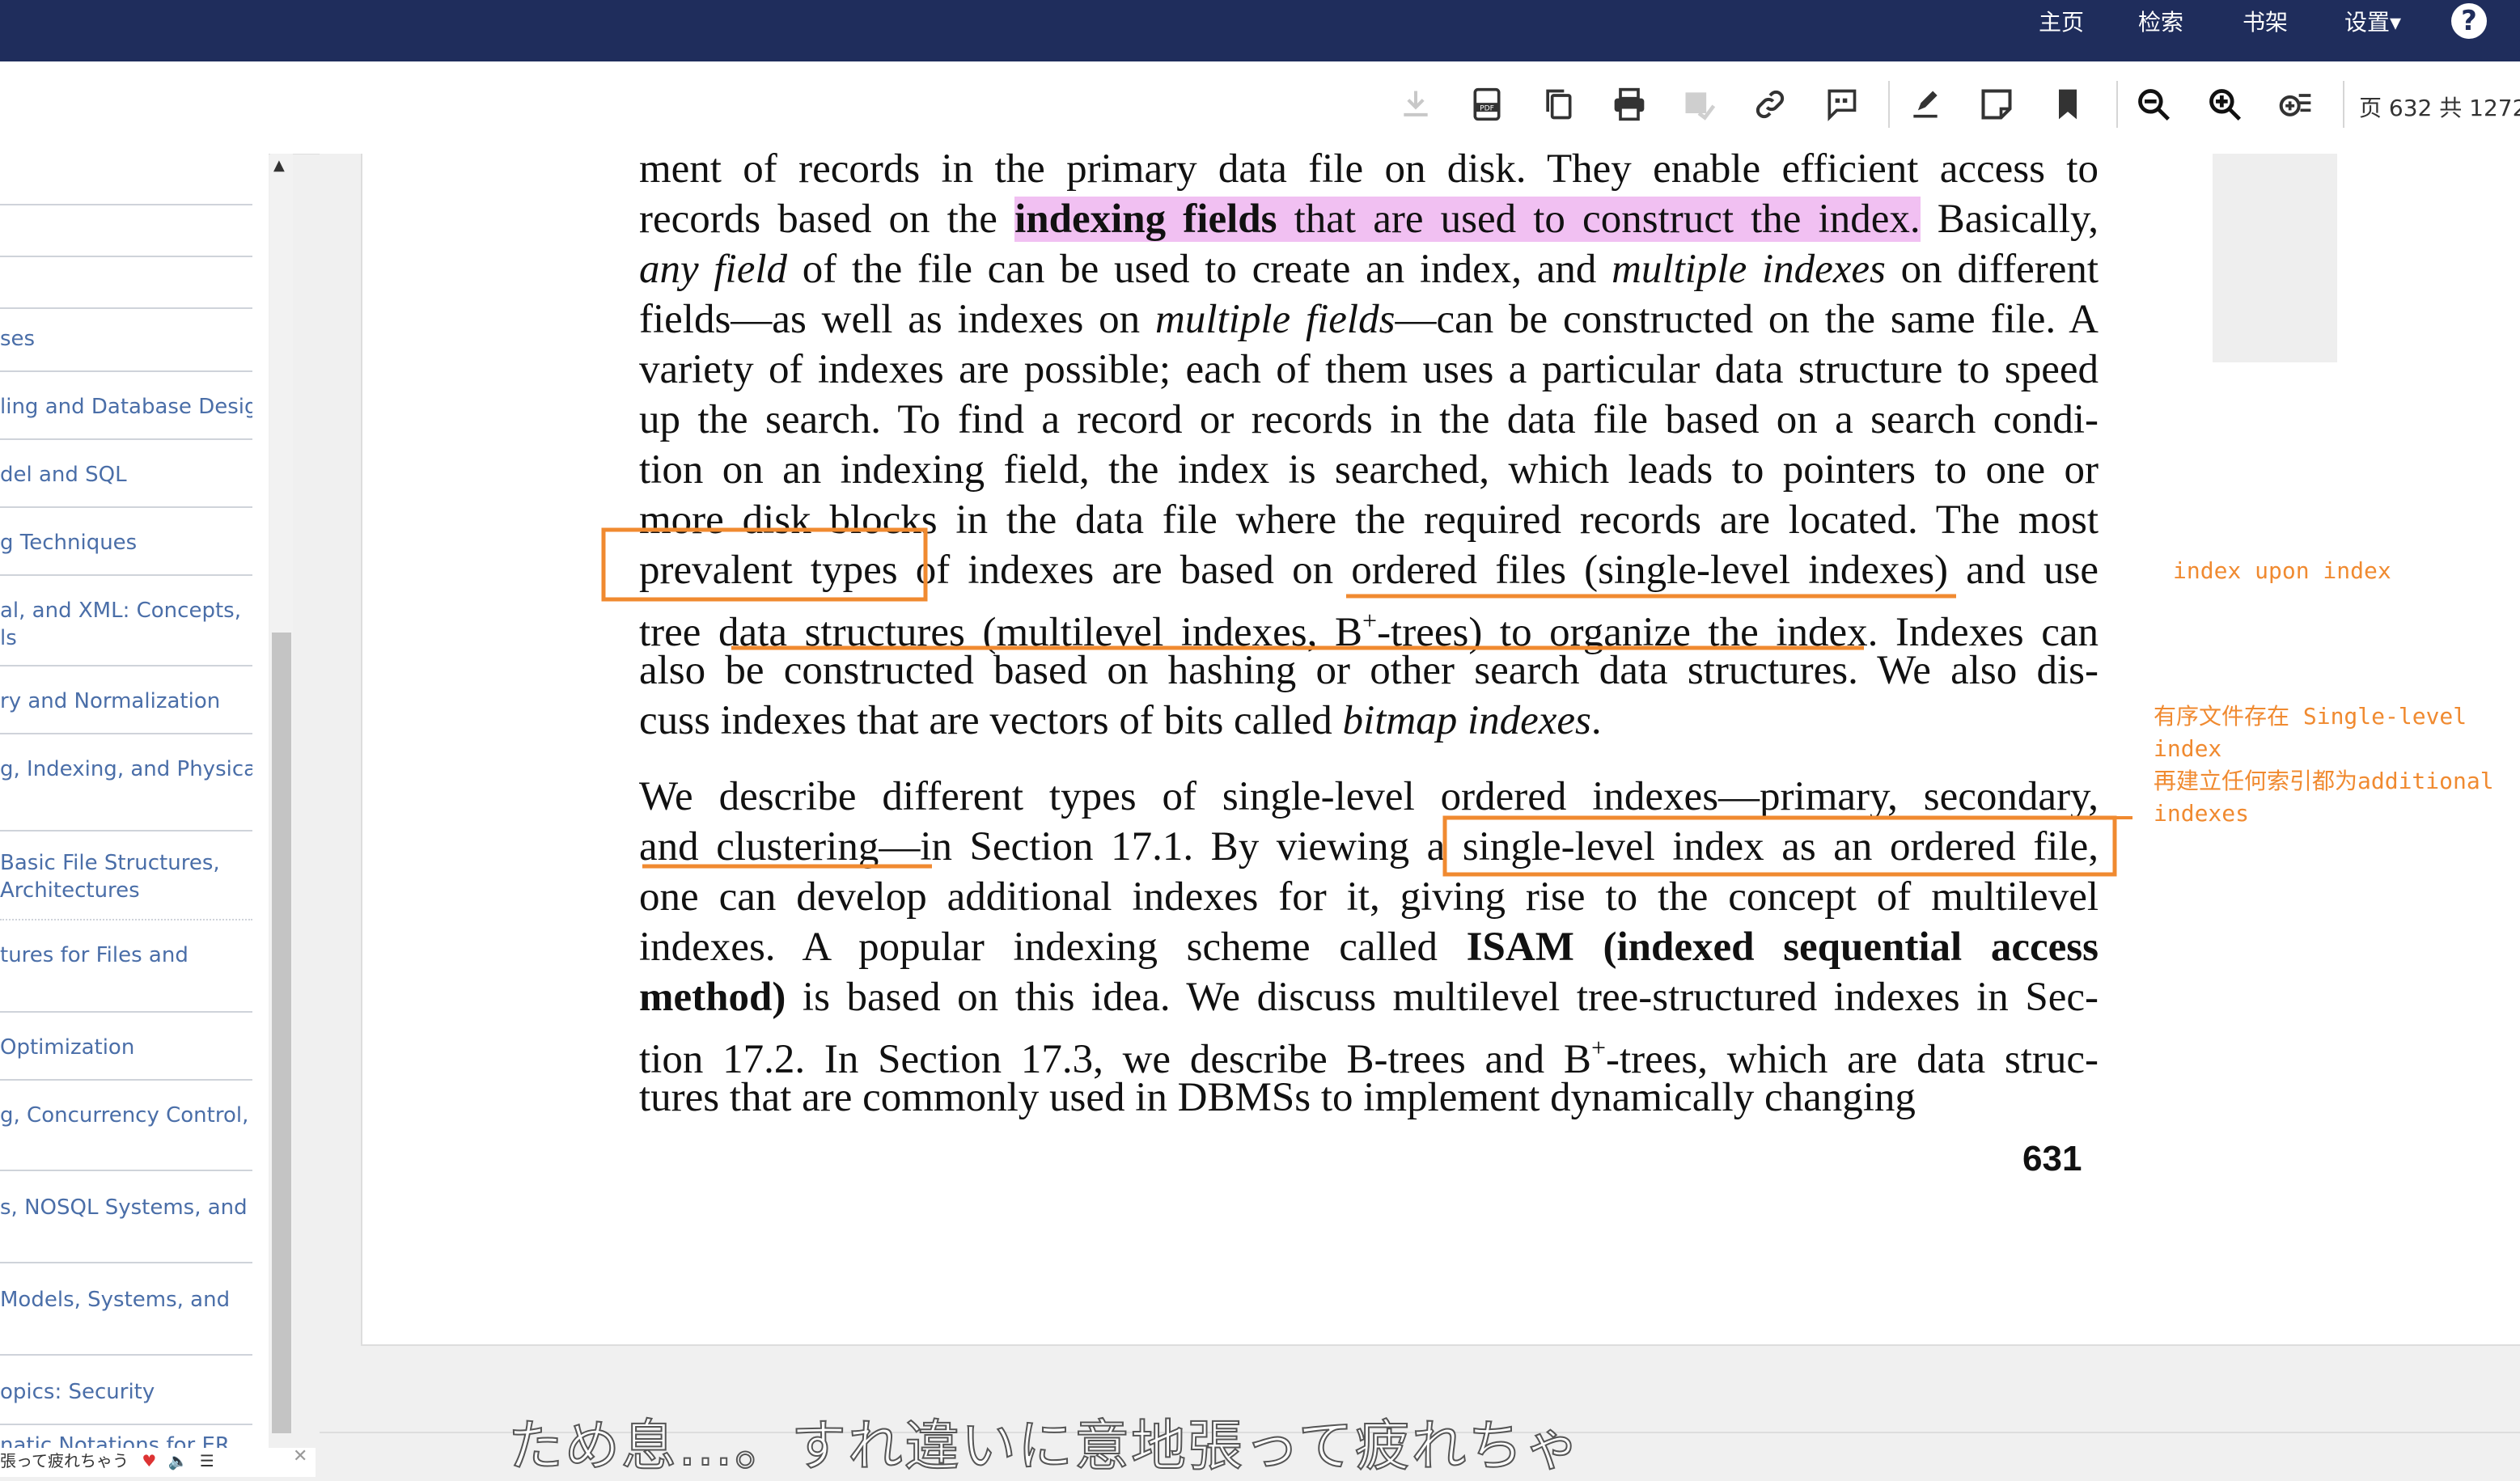  I want to click on lyrics-subtitle: ため息…。すれ違いに意地張って疲れちゃ, so click(1044, 1446).